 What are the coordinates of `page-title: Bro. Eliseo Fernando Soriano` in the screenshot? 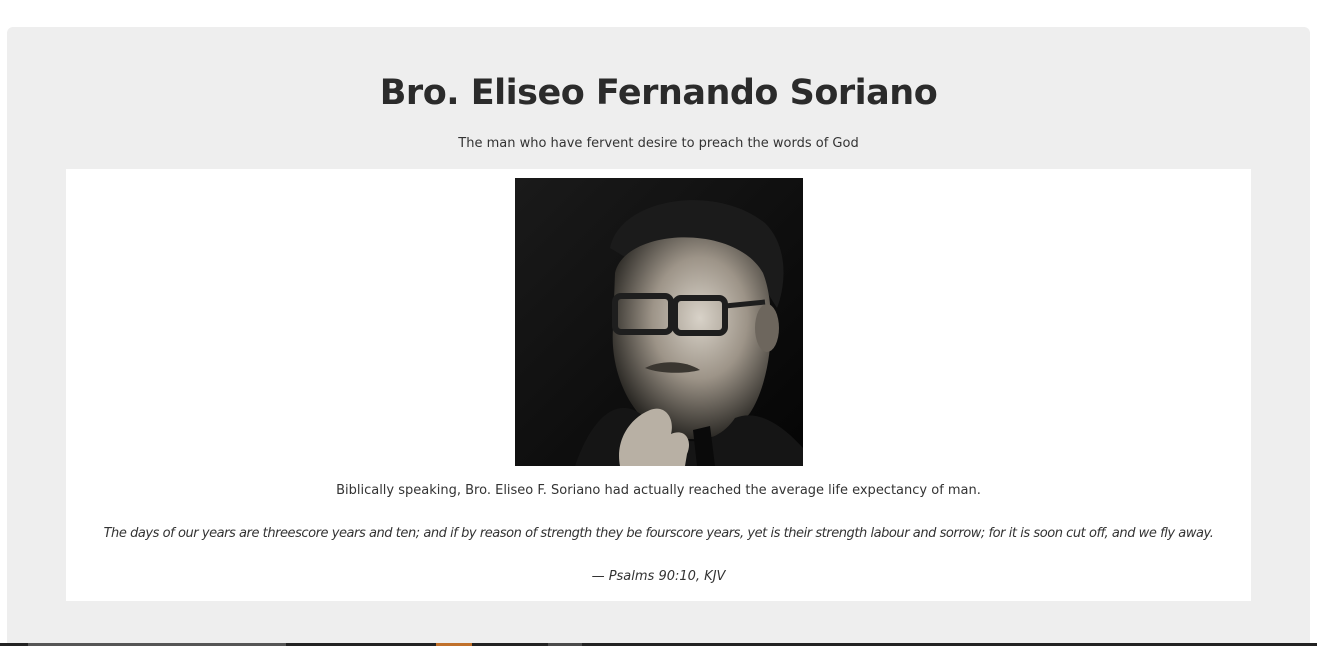 It's located at (658, 93).